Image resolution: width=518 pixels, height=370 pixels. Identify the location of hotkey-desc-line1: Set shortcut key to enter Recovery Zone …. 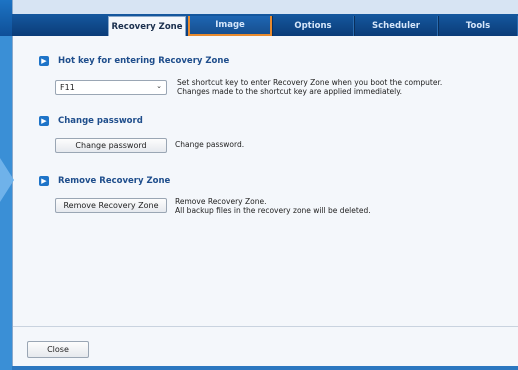
(310, 82).